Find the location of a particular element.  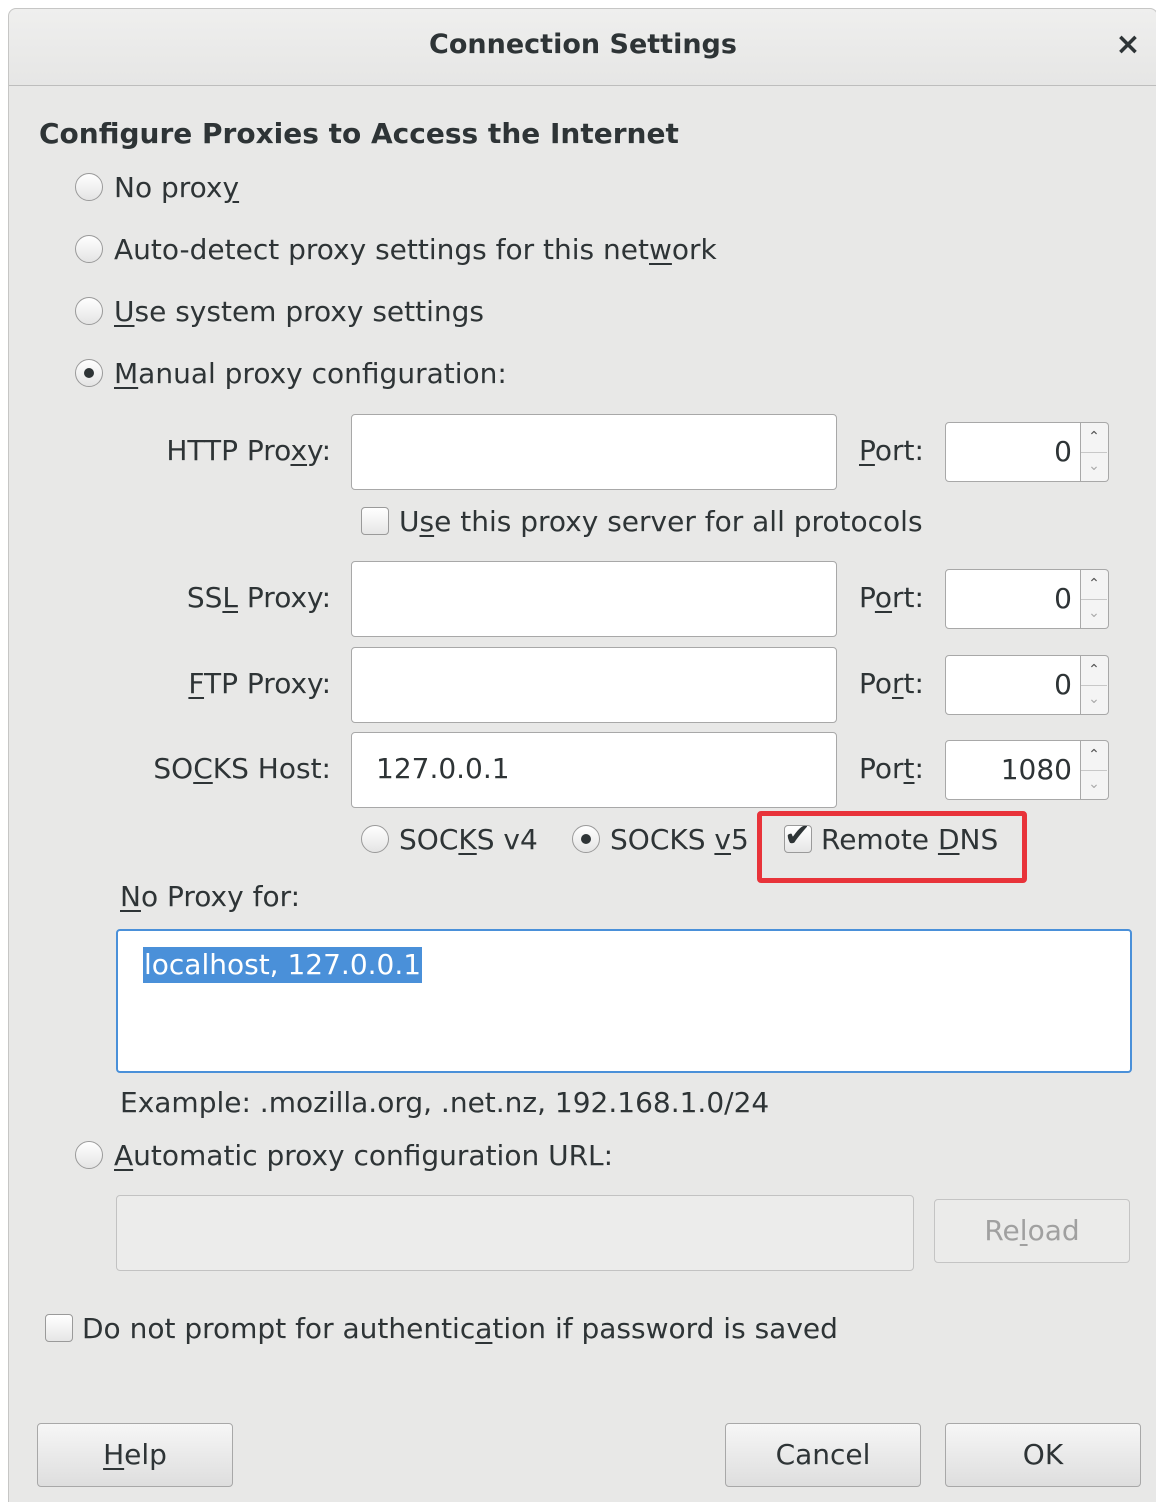

radio-socks-v4 is located at coordinates (375, 839).